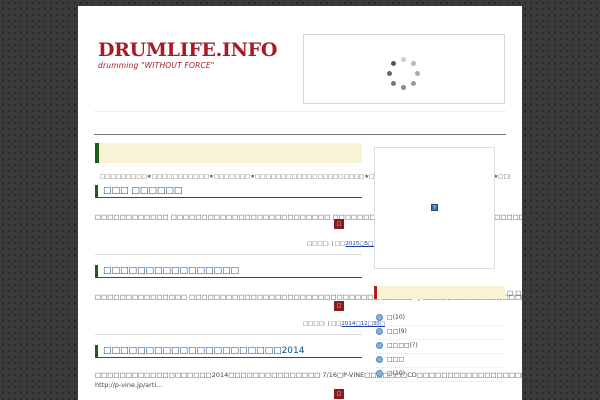 Image resolution: width=600 pixels, height=400 pixels. I want to click on list-item: □□□, so click(440, 361).